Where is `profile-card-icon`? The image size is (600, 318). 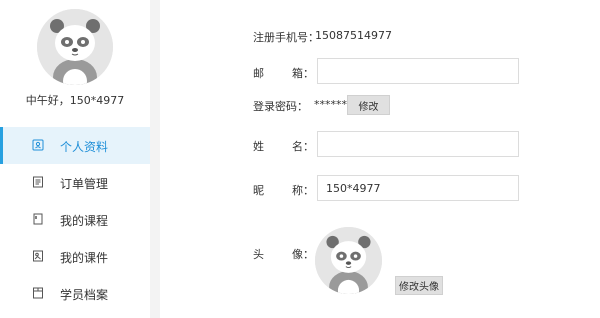
profile-card-icon is located at coordinates (38, 145).